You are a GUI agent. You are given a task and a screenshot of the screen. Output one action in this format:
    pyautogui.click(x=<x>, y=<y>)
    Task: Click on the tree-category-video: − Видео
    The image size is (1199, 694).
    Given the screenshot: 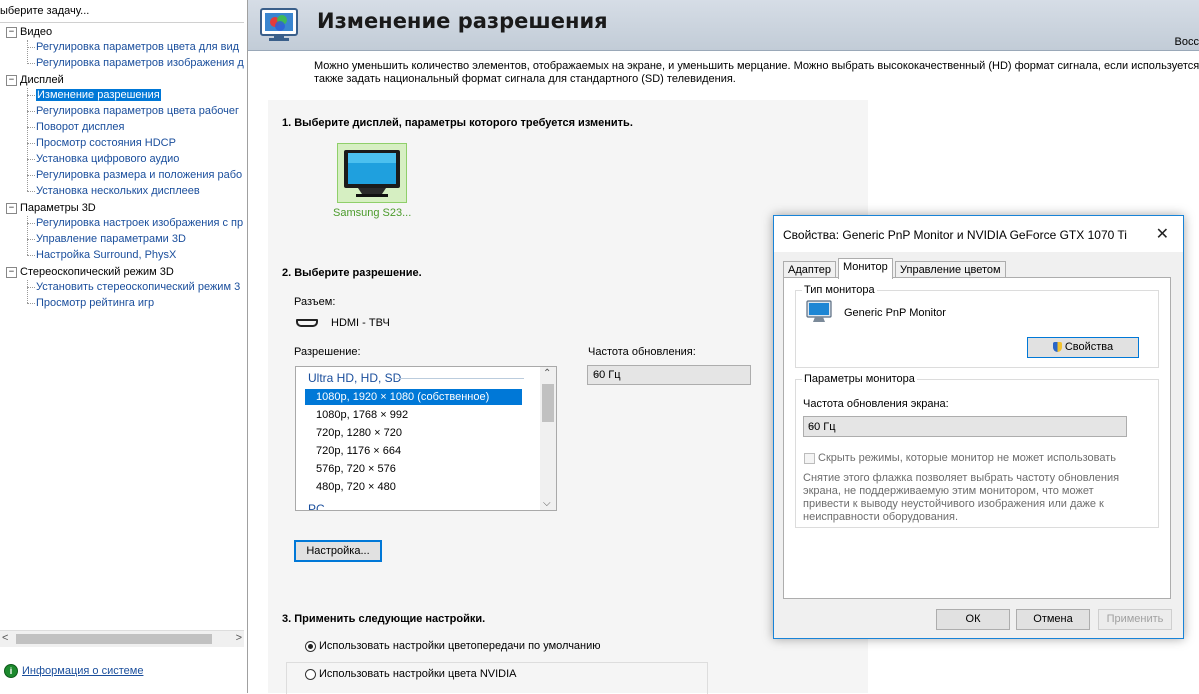 What is the action you would take?
    pyautogui.click(x=29, y=32)
    